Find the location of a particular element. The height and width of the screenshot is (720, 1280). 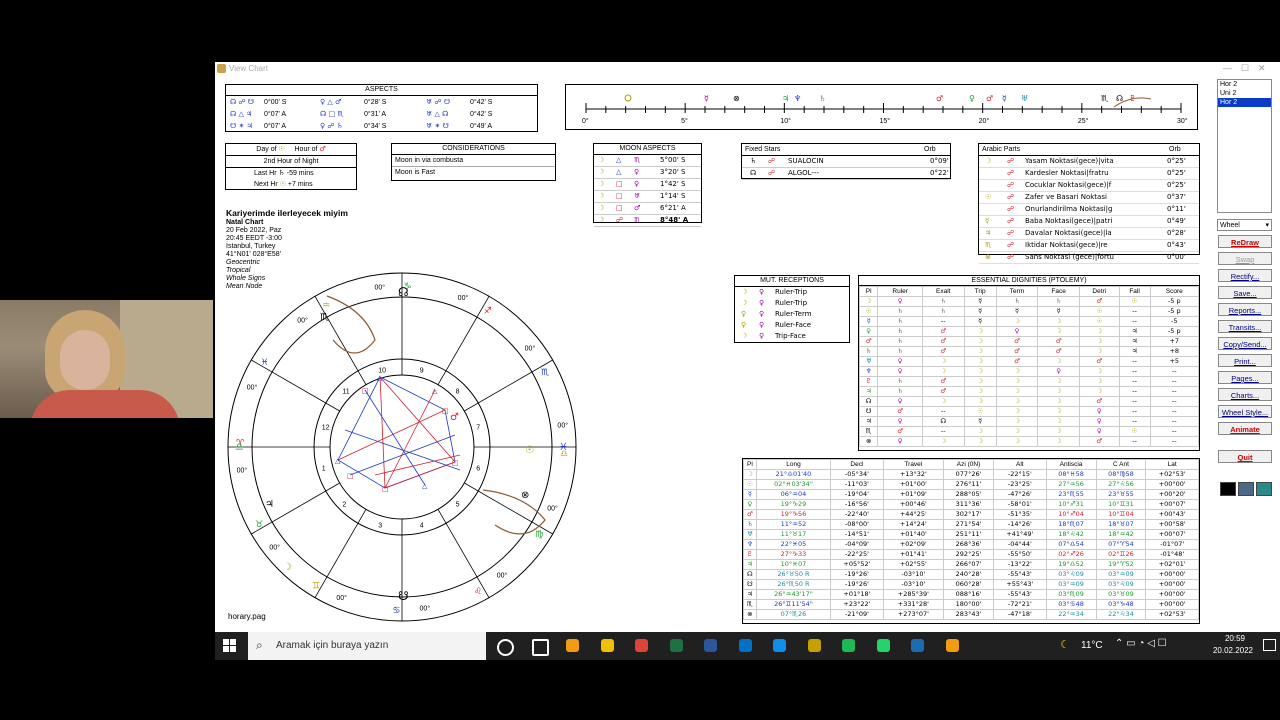

redraw-button: ReDraw is located at coordinates (1245, 241).